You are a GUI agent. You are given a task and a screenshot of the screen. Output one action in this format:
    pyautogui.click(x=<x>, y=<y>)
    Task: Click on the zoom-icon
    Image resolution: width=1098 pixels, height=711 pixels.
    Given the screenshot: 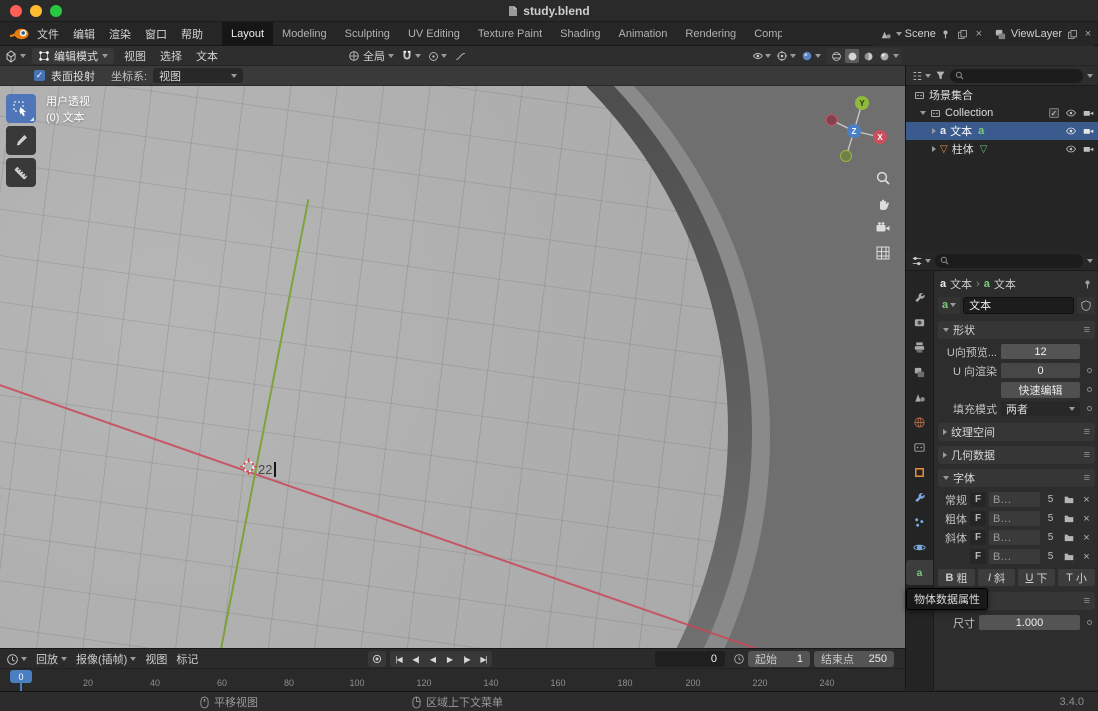 What is the action you would take?
    pyautogui.click(x=883, y=178)
    